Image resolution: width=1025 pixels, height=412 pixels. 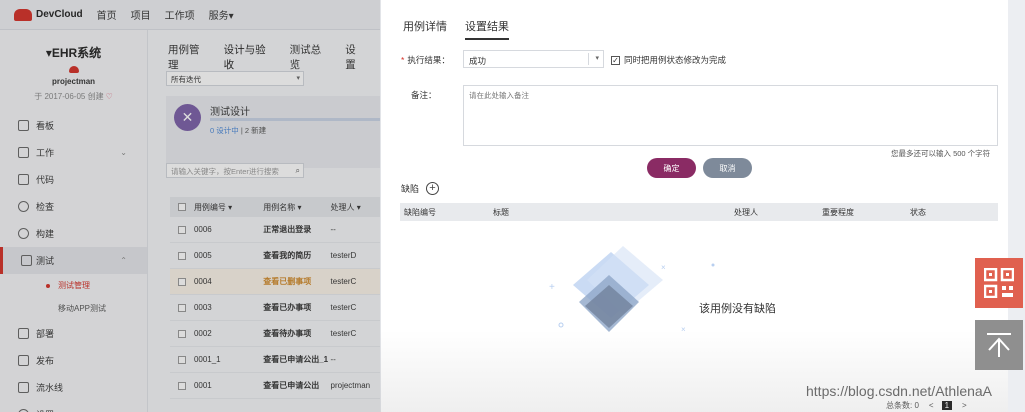 I want to click on sidebar-item-code: 代码, so click(x=73, y=179).